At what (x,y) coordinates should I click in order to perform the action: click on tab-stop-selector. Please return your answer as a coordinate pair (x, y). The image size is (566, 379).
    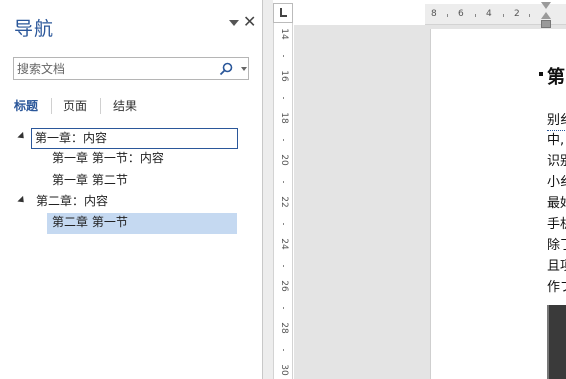
    Looking at the image, I should click on (283, 13).